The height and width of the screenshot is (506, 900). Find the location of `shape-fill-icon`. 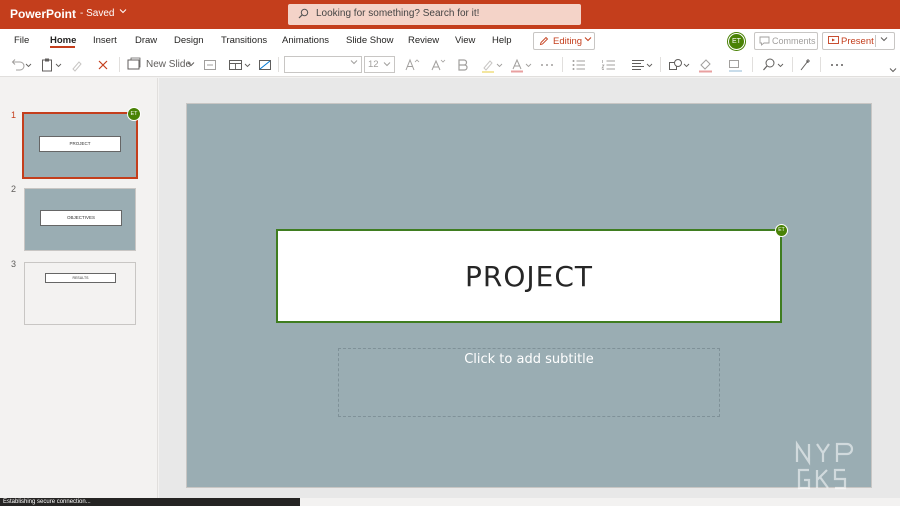

shape-fill-icon is located at coordinates (706, 65).